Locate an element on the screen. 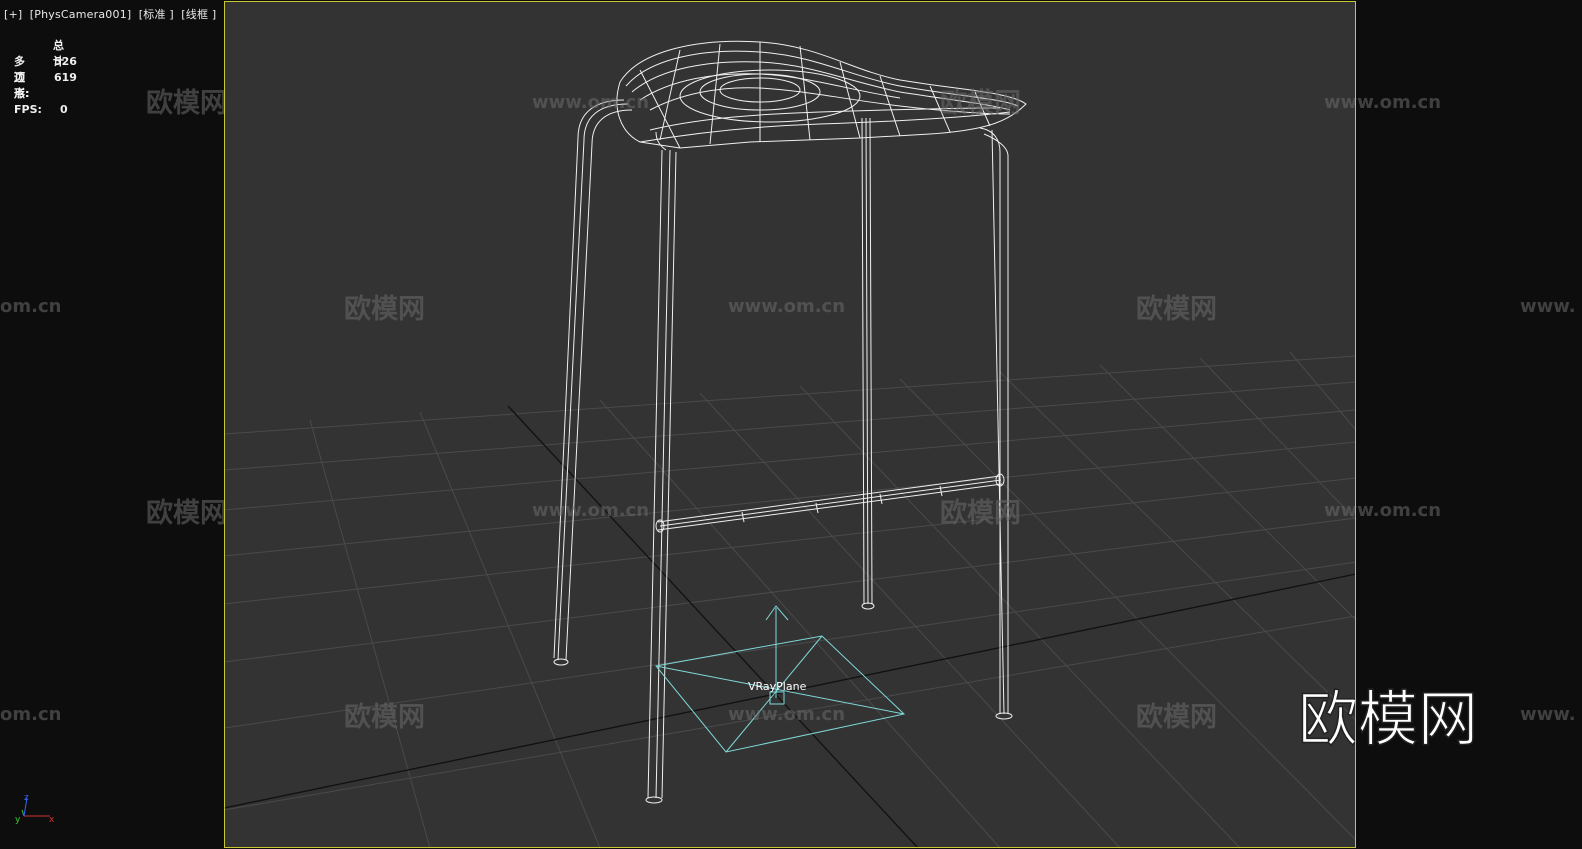 This screenshot has height=849, width=1582. watermark-logo-large: 欧模网 is located at coordinates (1388, 720).